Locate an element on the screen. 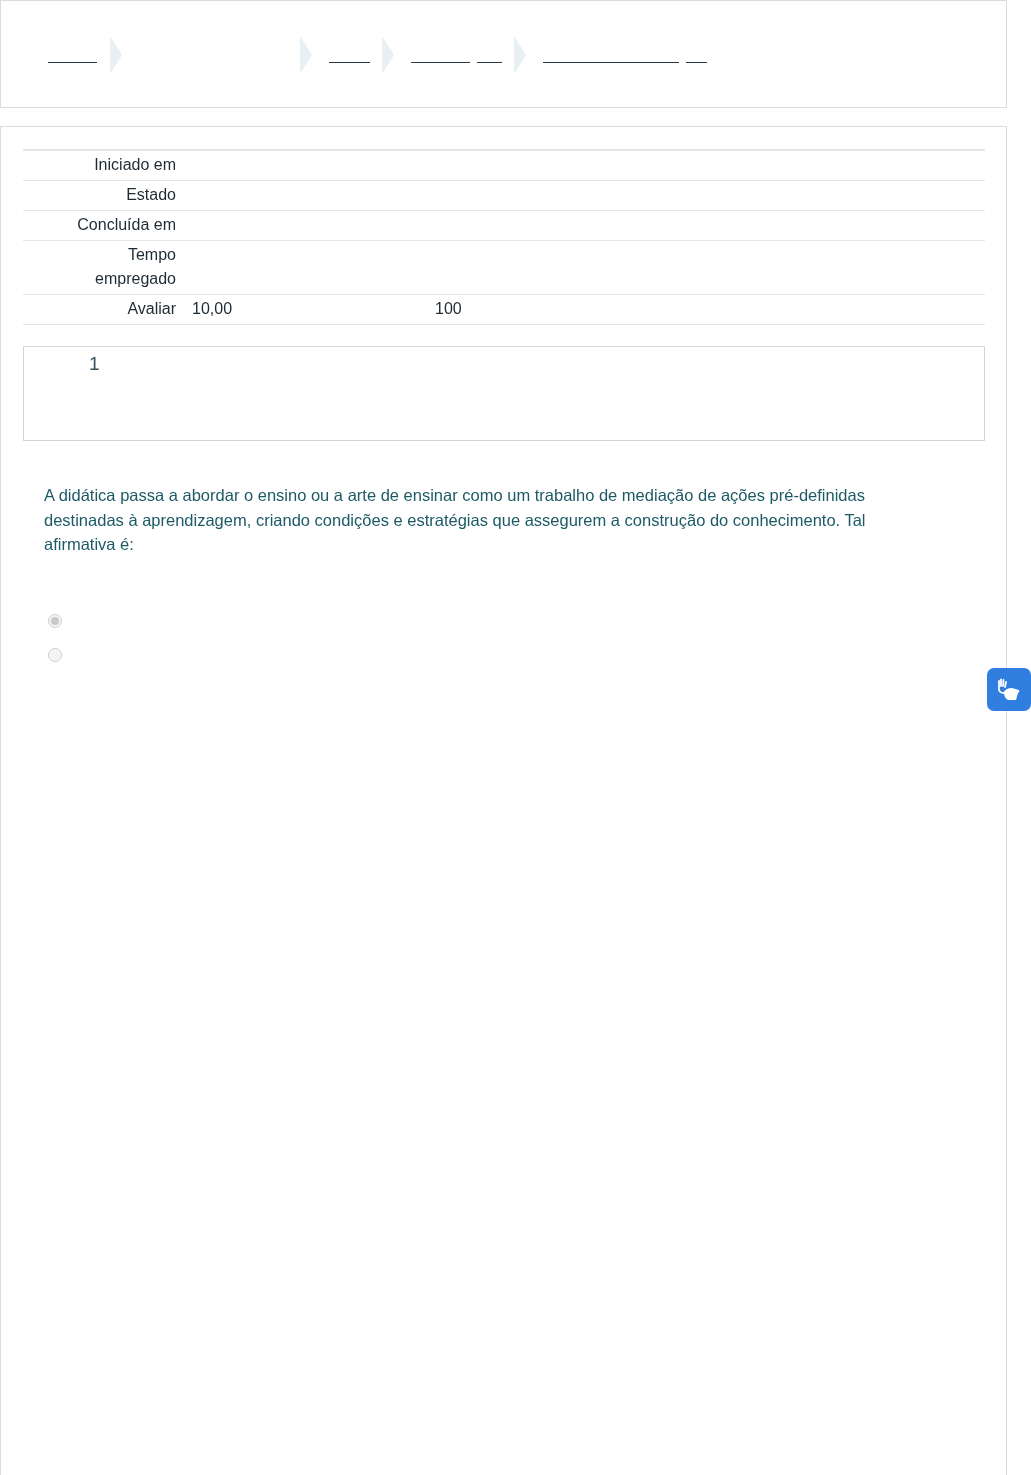  row-label: Concluída em is located at coordinates (126, 225).